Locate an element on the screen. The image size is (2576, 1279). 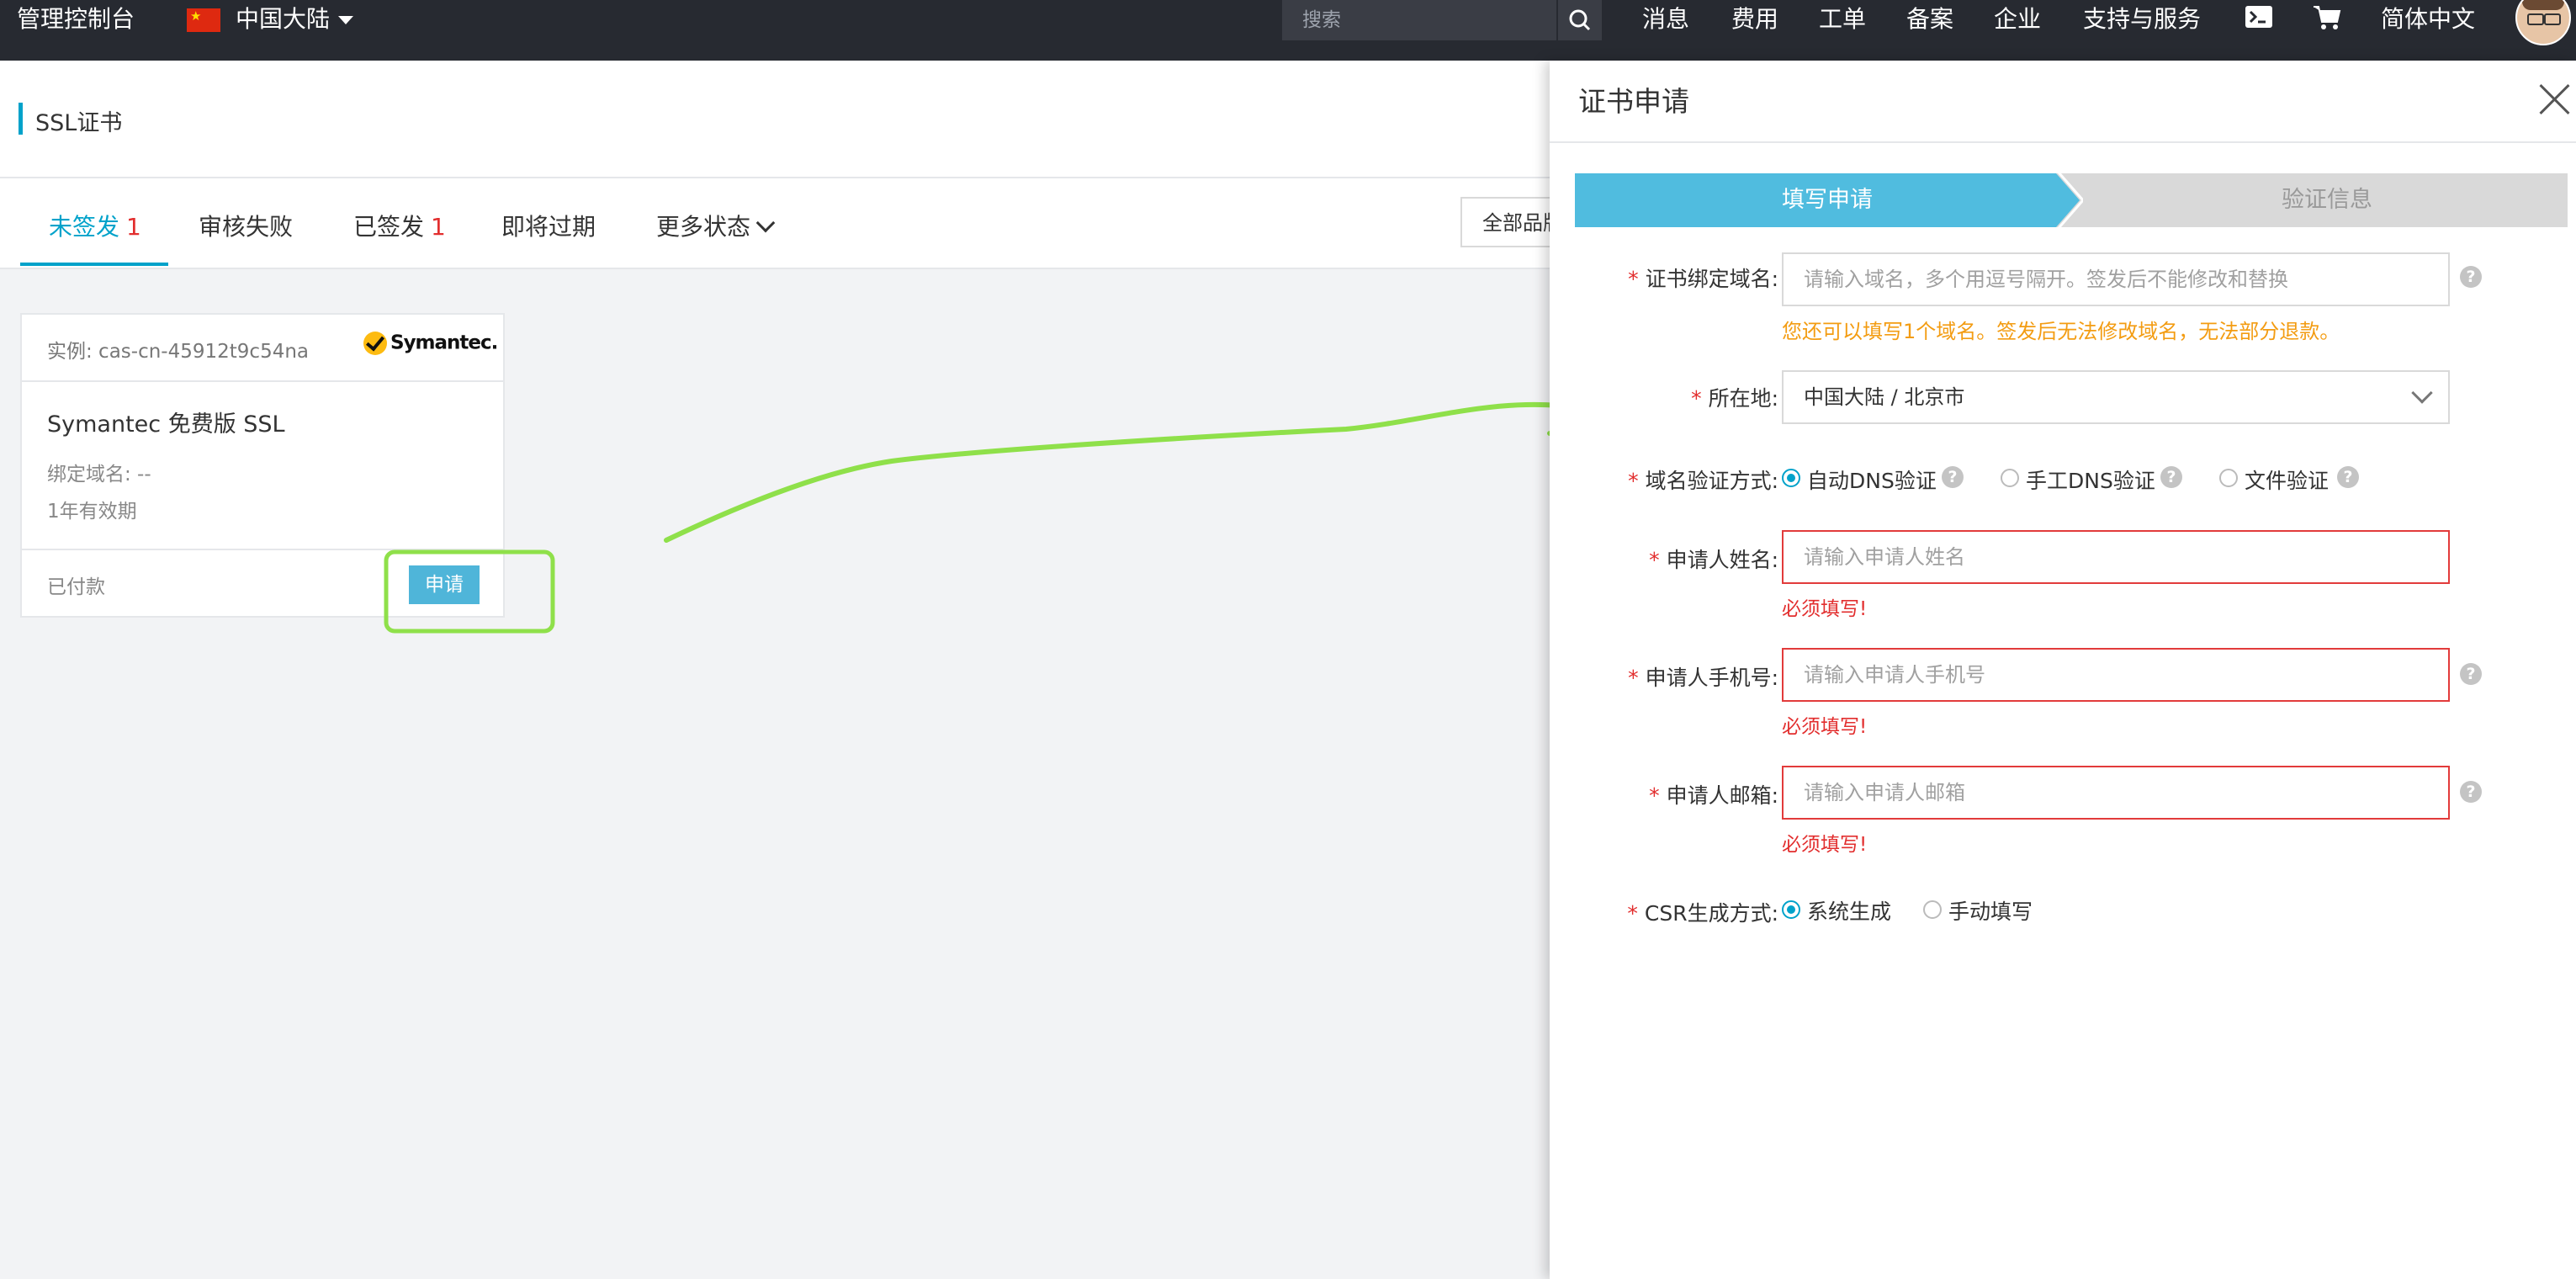
close-icon is located at coordinates (2554, 99).